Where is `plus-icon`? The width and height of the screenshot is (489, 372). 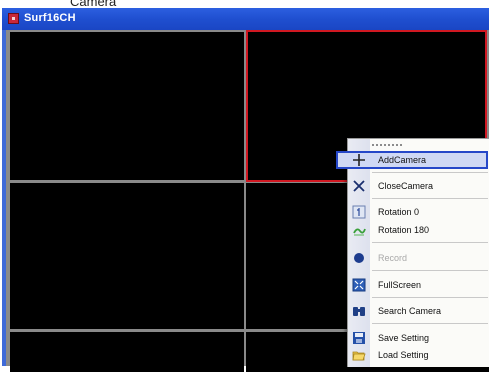
plus-icon is located at coordinates (359, 160).